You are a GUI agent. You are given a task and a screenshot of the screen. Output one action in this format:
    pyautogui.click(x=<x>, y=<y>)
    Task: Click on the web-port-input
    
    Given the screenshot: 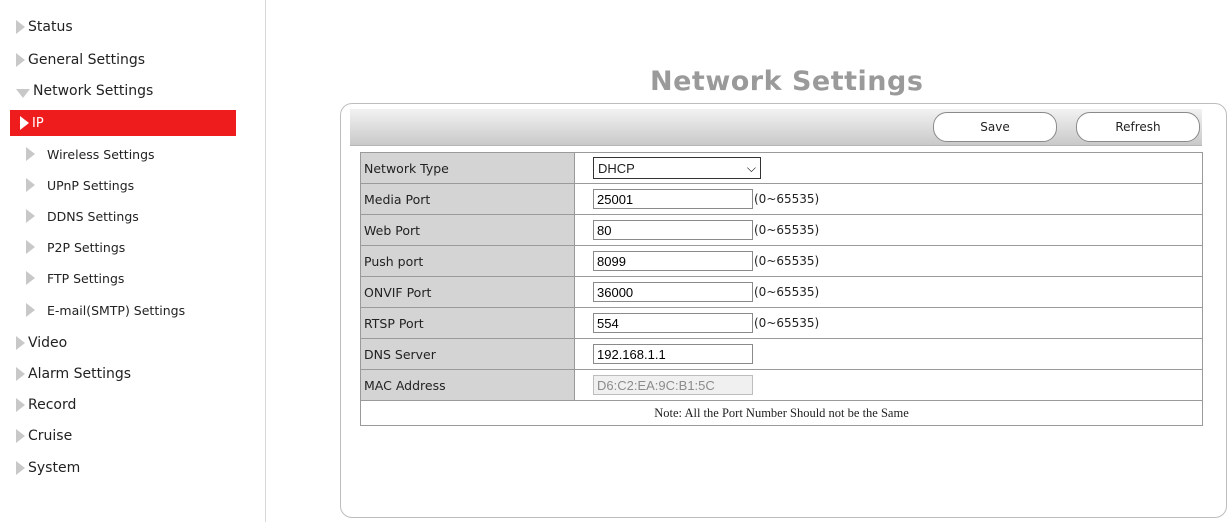 What is the action you would take?
    pyautogui.click(x=673, y=230)
    